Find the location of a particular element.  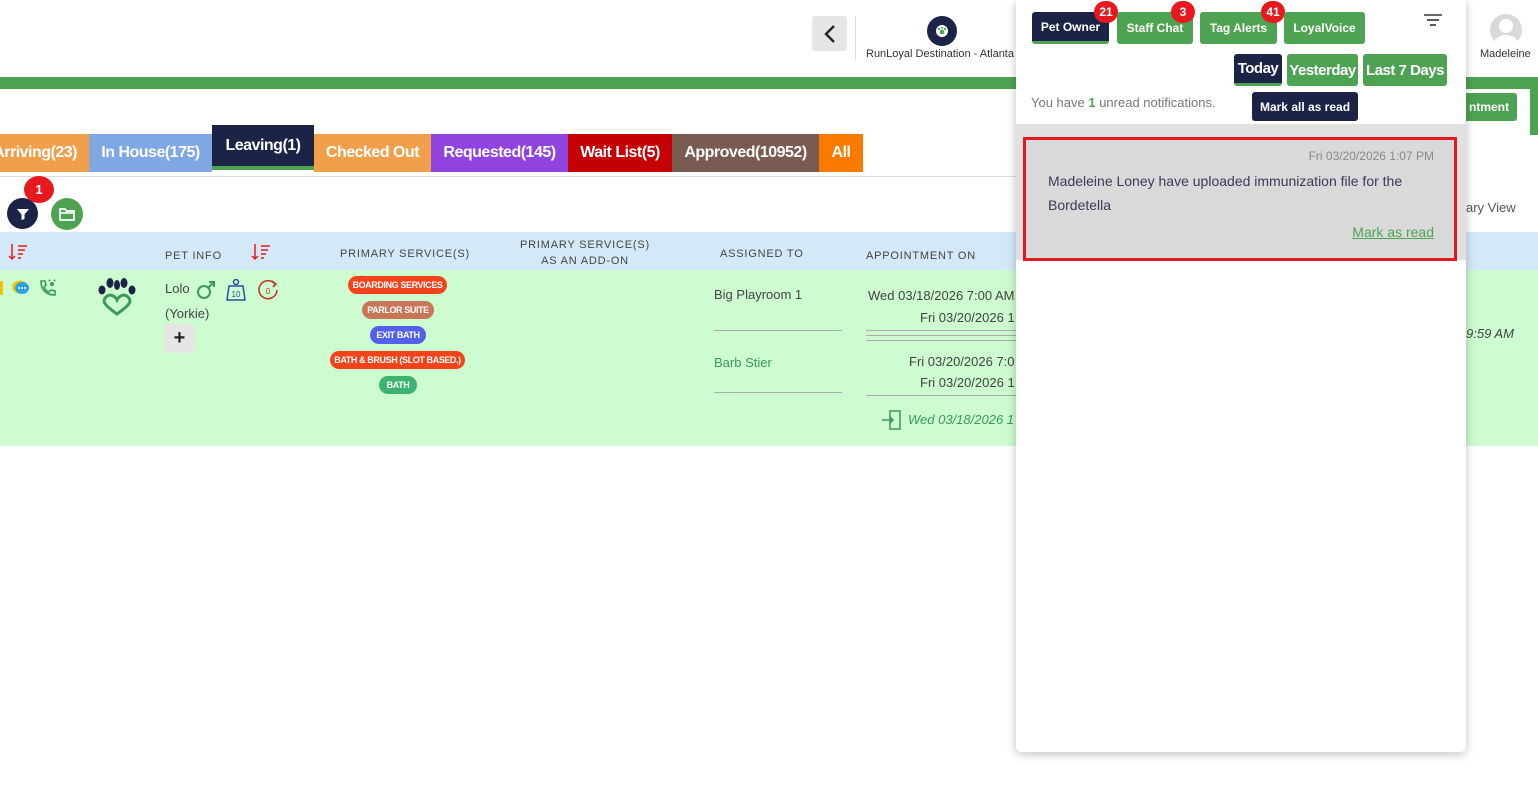

header-primary-services: PRIMARY SERVICE(S) is located at coordinates (405, 254).